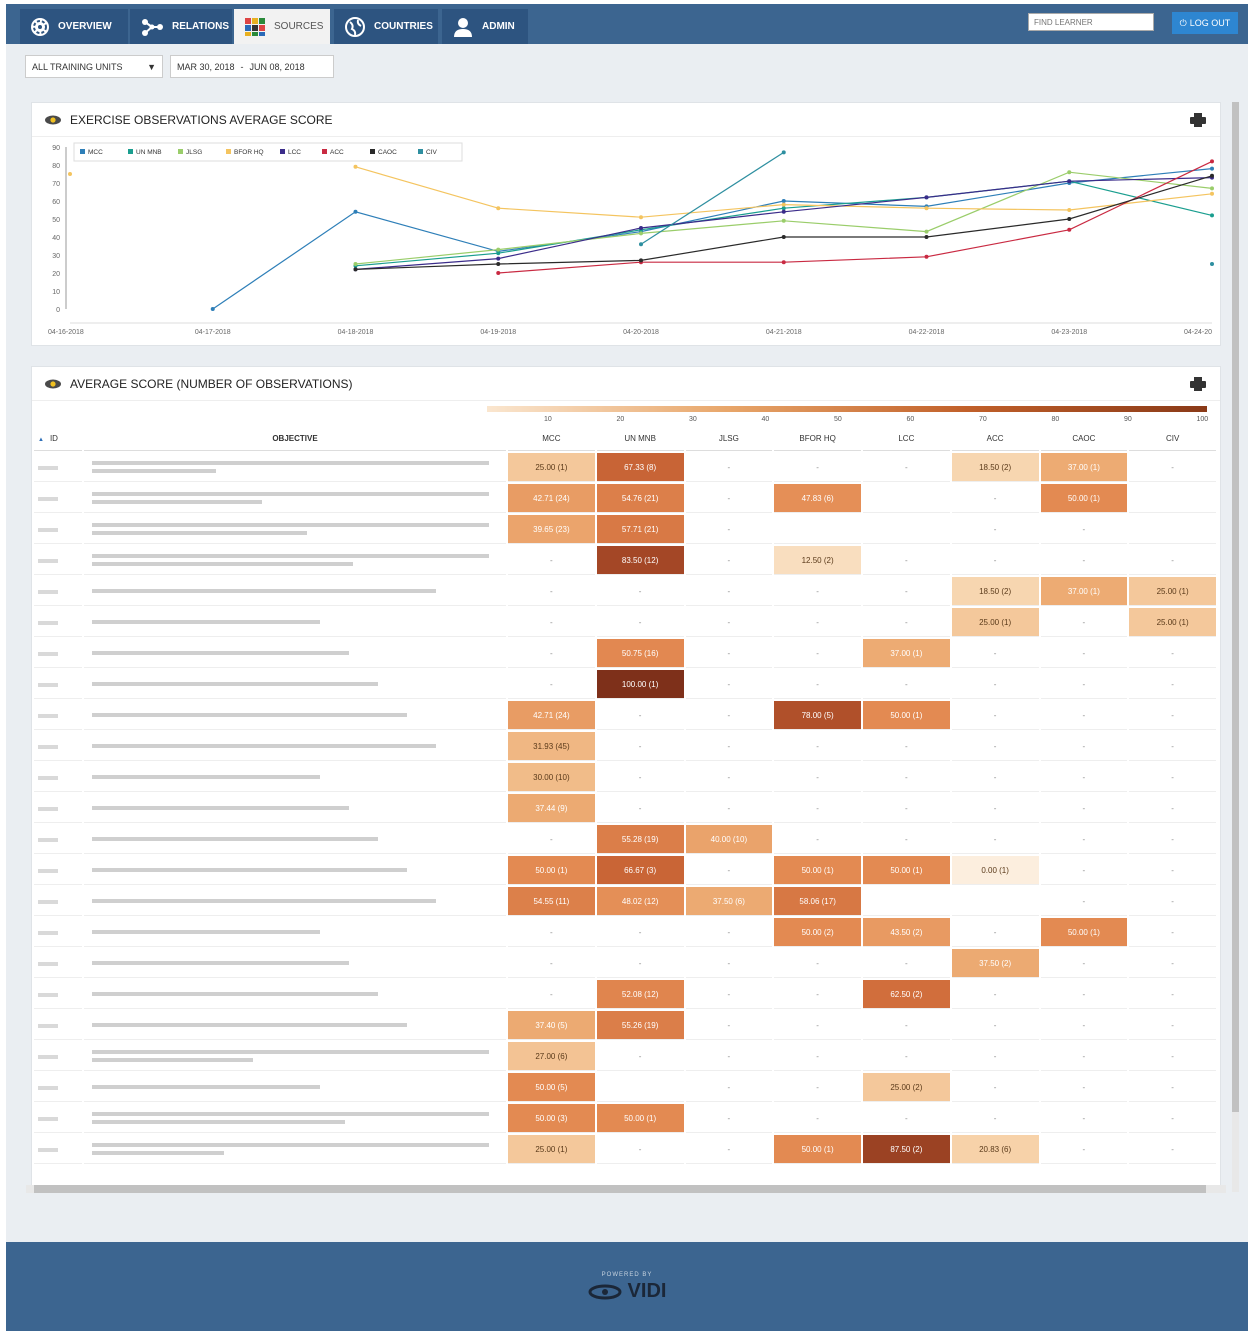 This screenshot has height=1331, width=1249. I want to click on score-cell: 39.65 (23), so click(551, 529).